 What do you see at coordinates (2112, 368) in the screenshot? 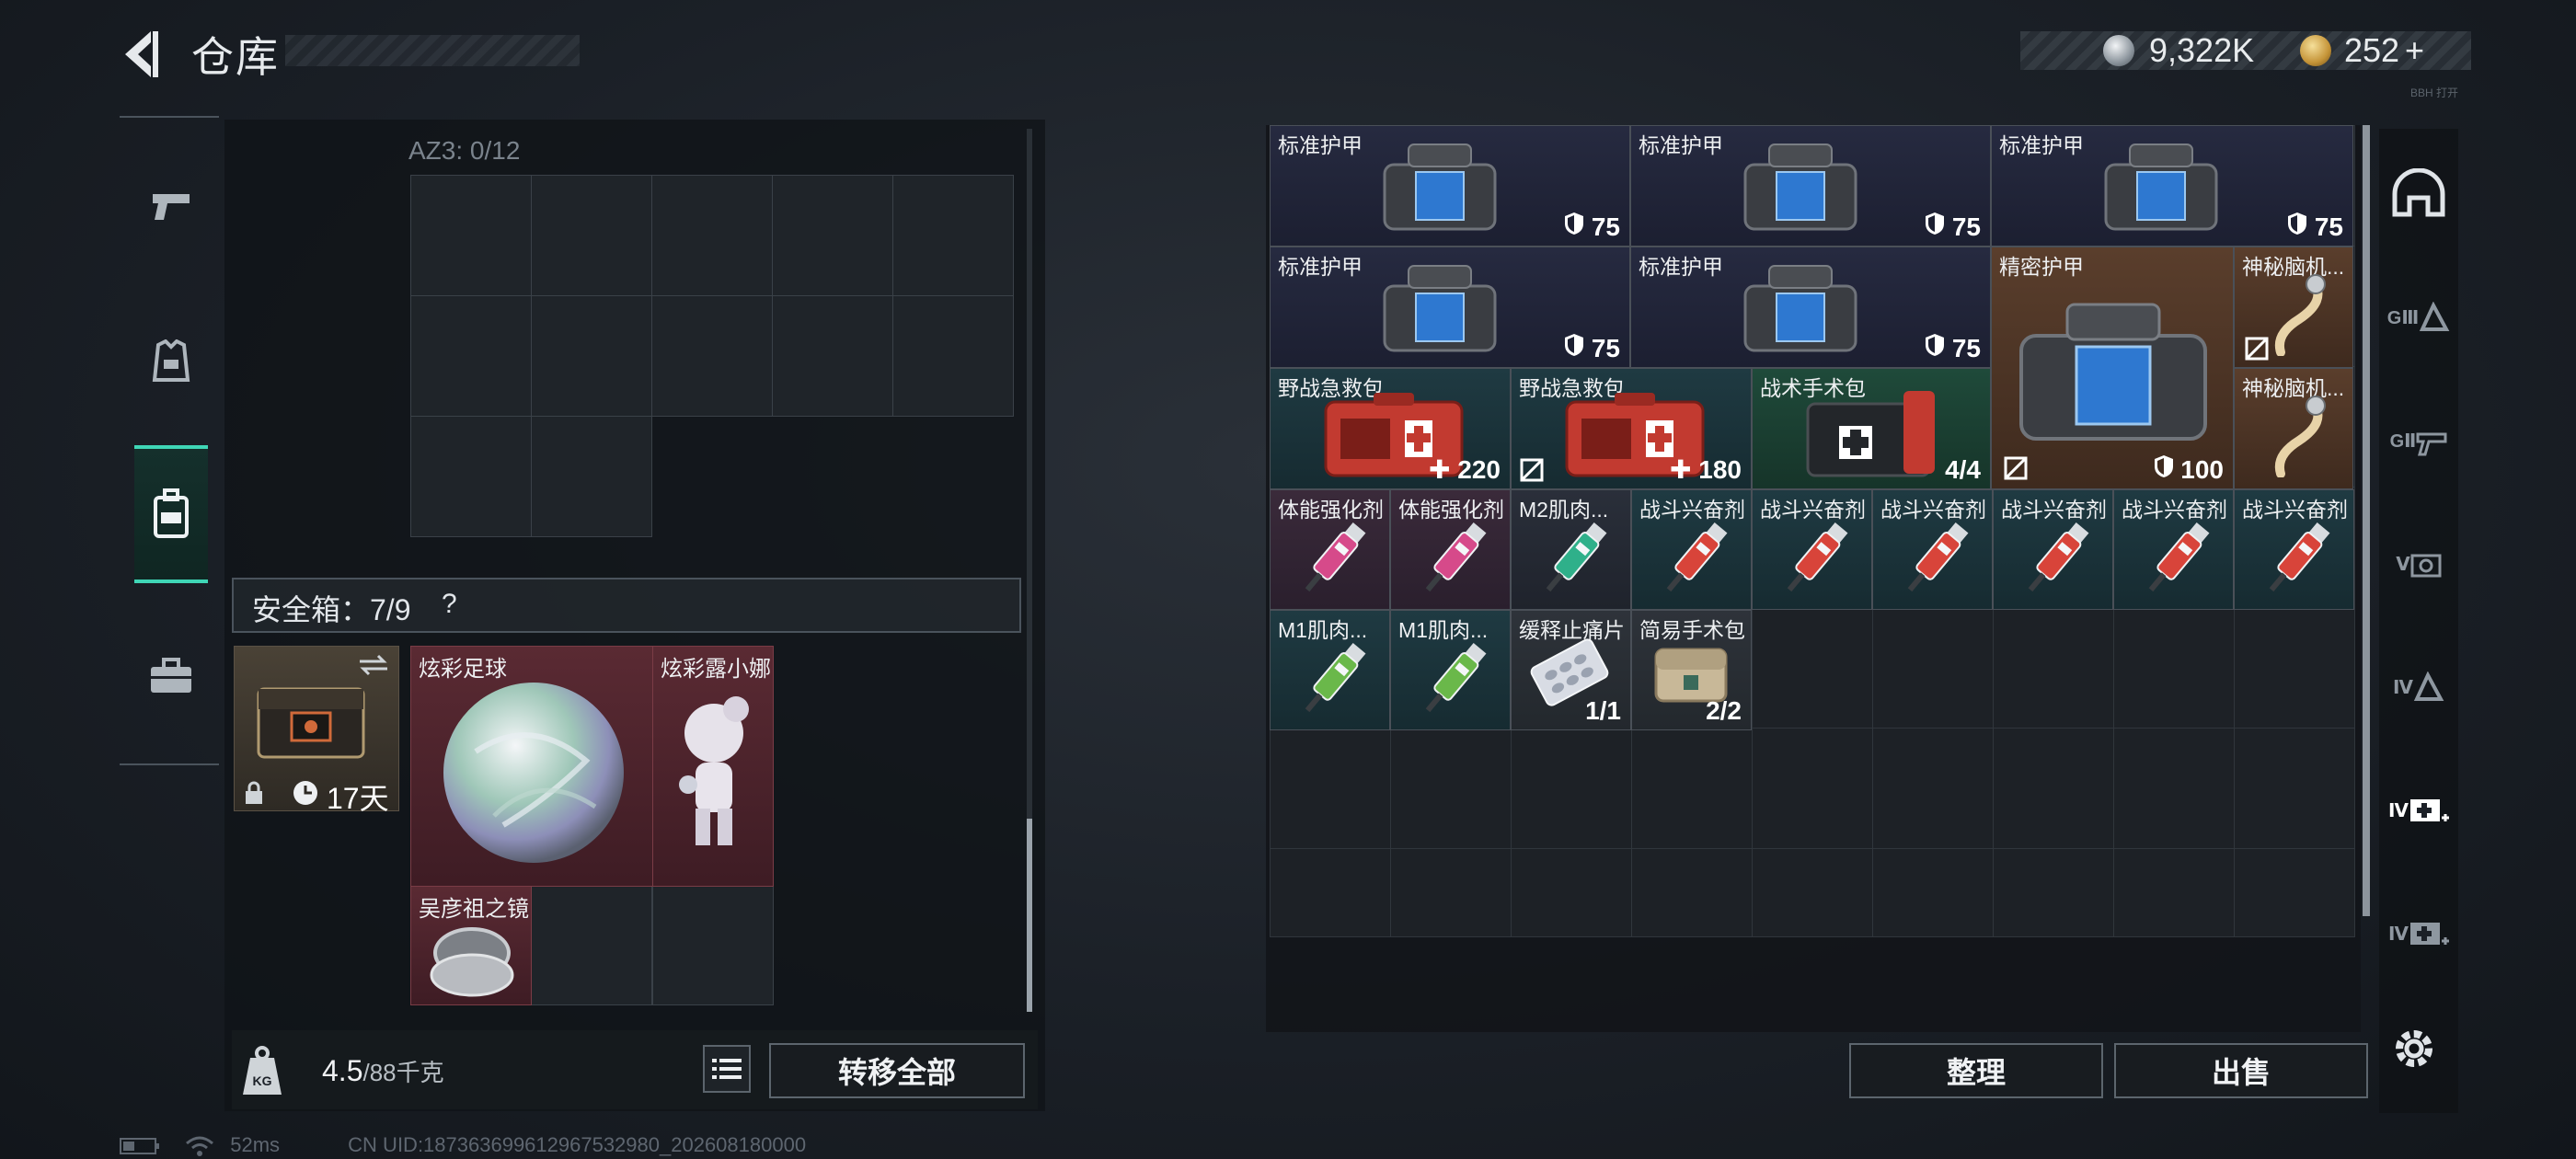
I see `warehouse-item-precision-armor: 精密护甲 100` at bounding box center [2112, 368].